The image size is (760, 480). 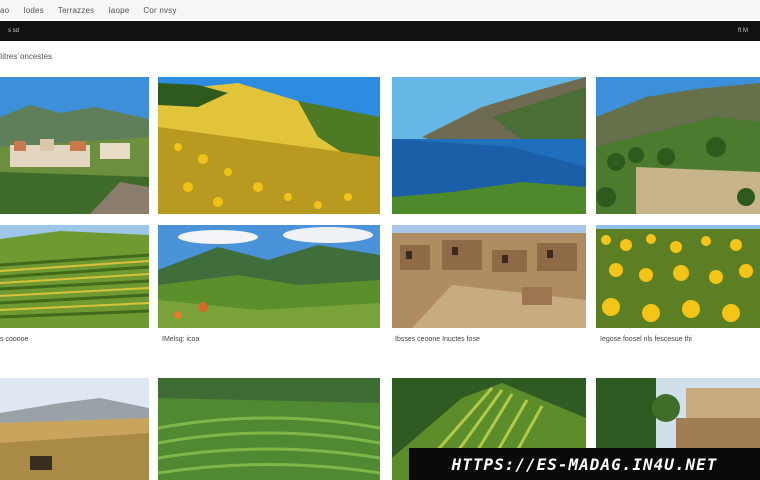 What do you see at coordinates (4, 10) in the screenshot?
I see `nav-link-home: ao` at bounding box center [4, 10].